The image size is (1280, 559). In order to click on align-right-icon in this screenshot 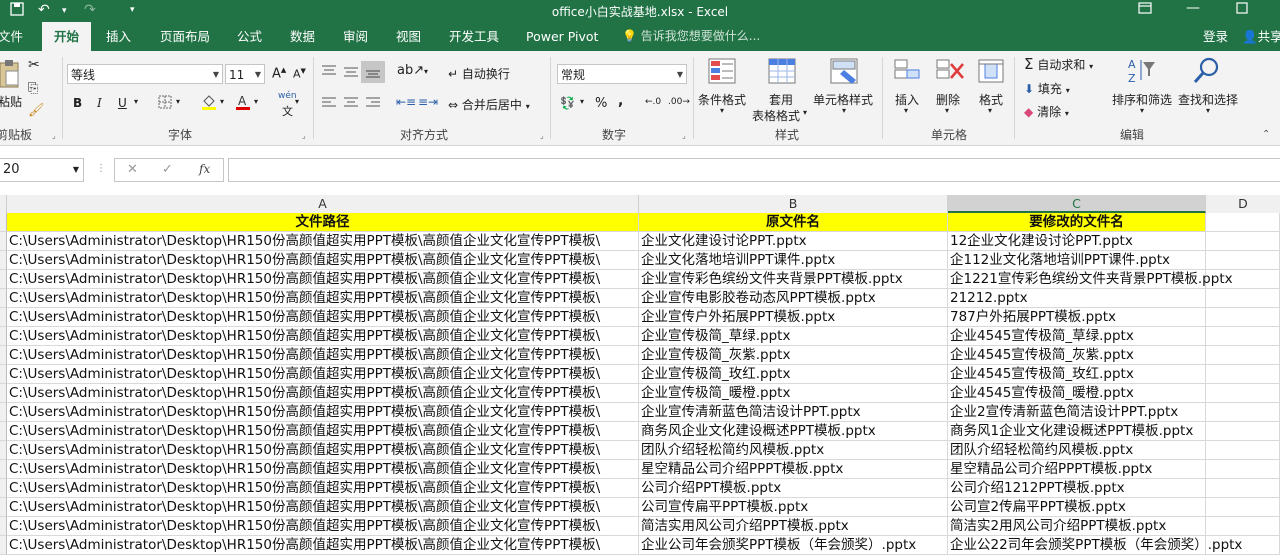, I will do `click(373, 103)`.